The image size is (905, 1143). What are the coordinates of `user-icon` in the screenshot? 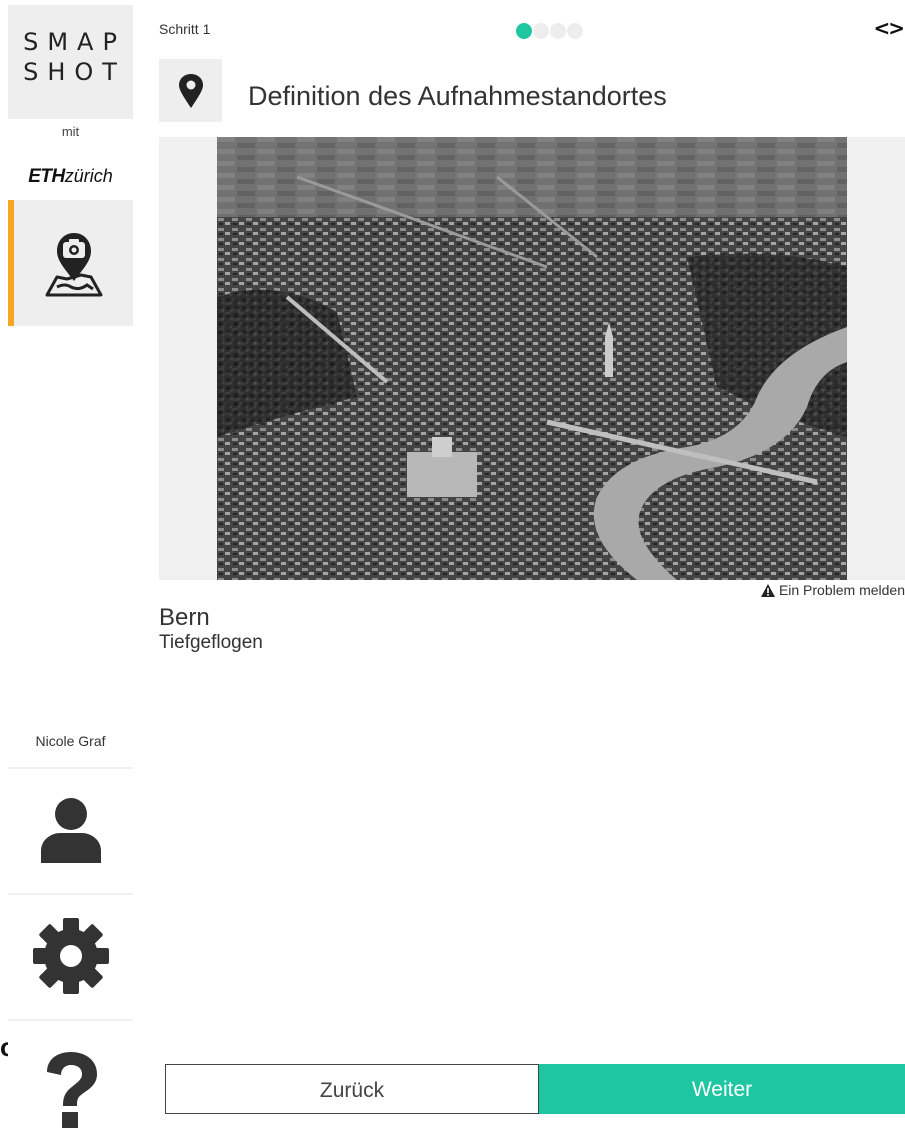 It's located at (70, 830).